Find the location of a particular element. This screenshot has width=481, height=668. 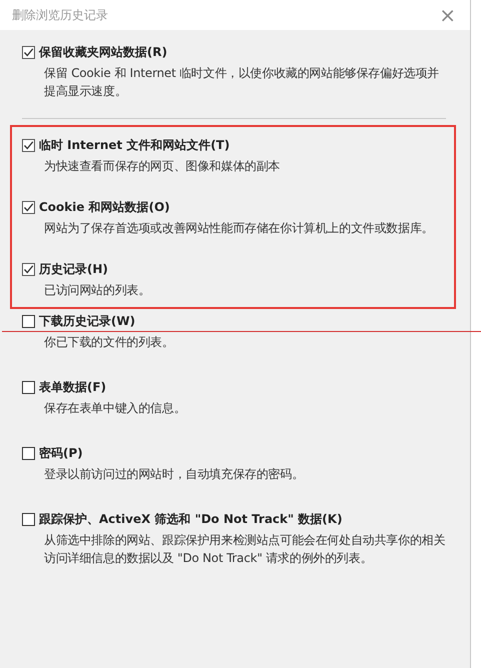

checkbox-label: 密码(P) is located at coordinates (61, 453).